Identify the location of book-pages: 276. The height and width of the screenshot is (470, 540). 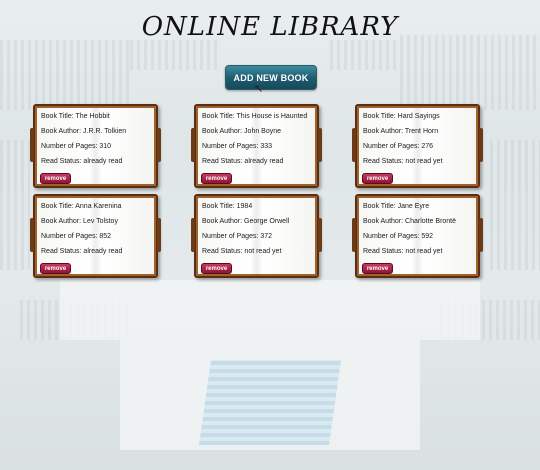
(427, 146).